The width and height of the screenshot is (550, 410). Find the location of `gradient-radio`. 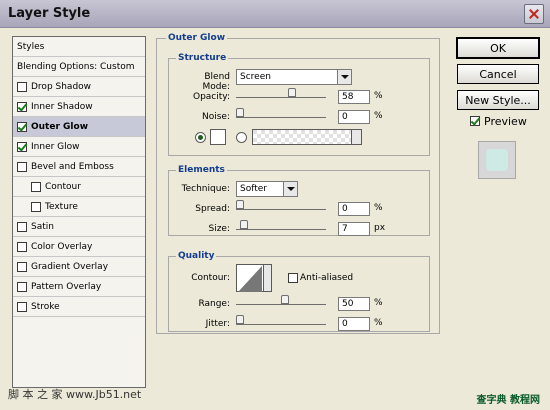

gradient-radio is located at coordinates (241, 137).